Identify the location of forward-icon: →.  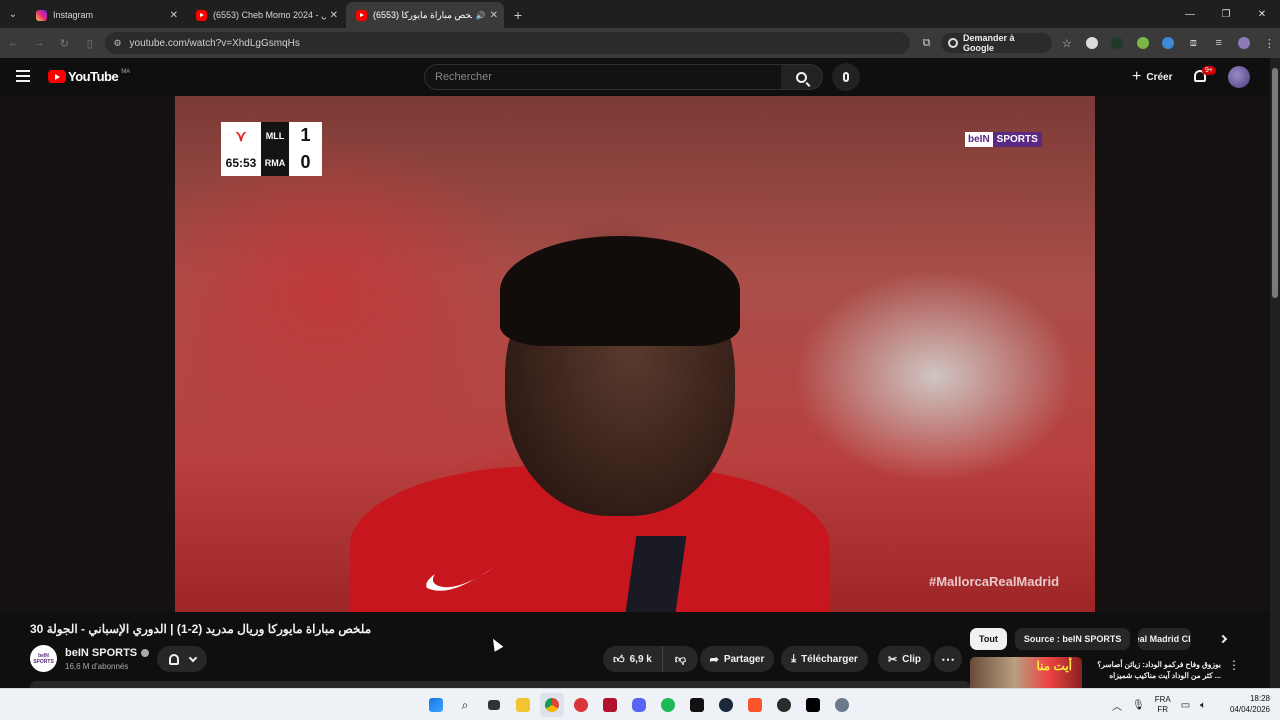
(38, 43).